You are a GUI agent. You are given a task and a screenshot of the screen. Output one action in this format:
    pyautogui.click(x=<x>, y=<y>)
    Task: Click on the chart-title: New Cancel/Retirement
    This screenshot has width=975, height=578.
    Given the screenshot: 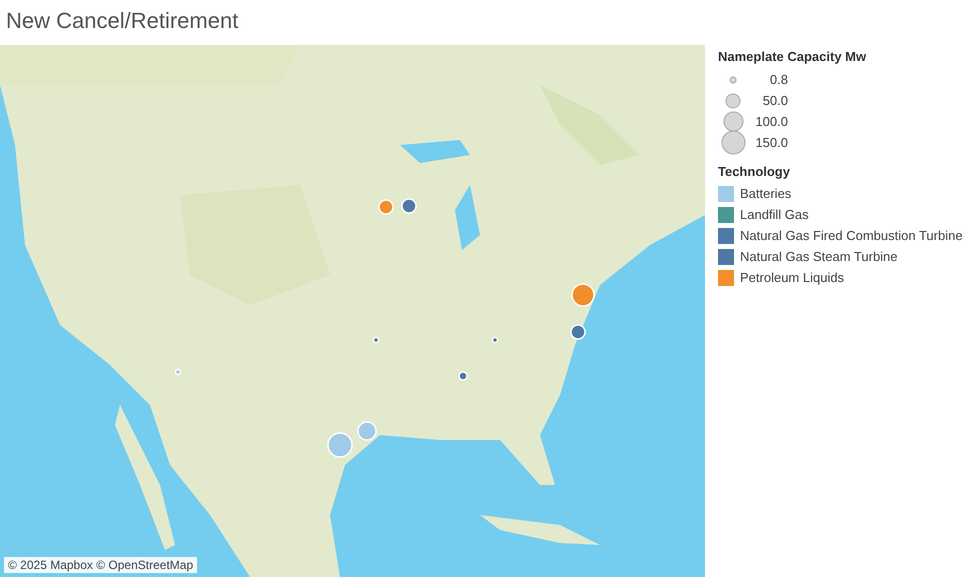 What is the action you would take?
    pyautogui.click(x=122, y=21)
    